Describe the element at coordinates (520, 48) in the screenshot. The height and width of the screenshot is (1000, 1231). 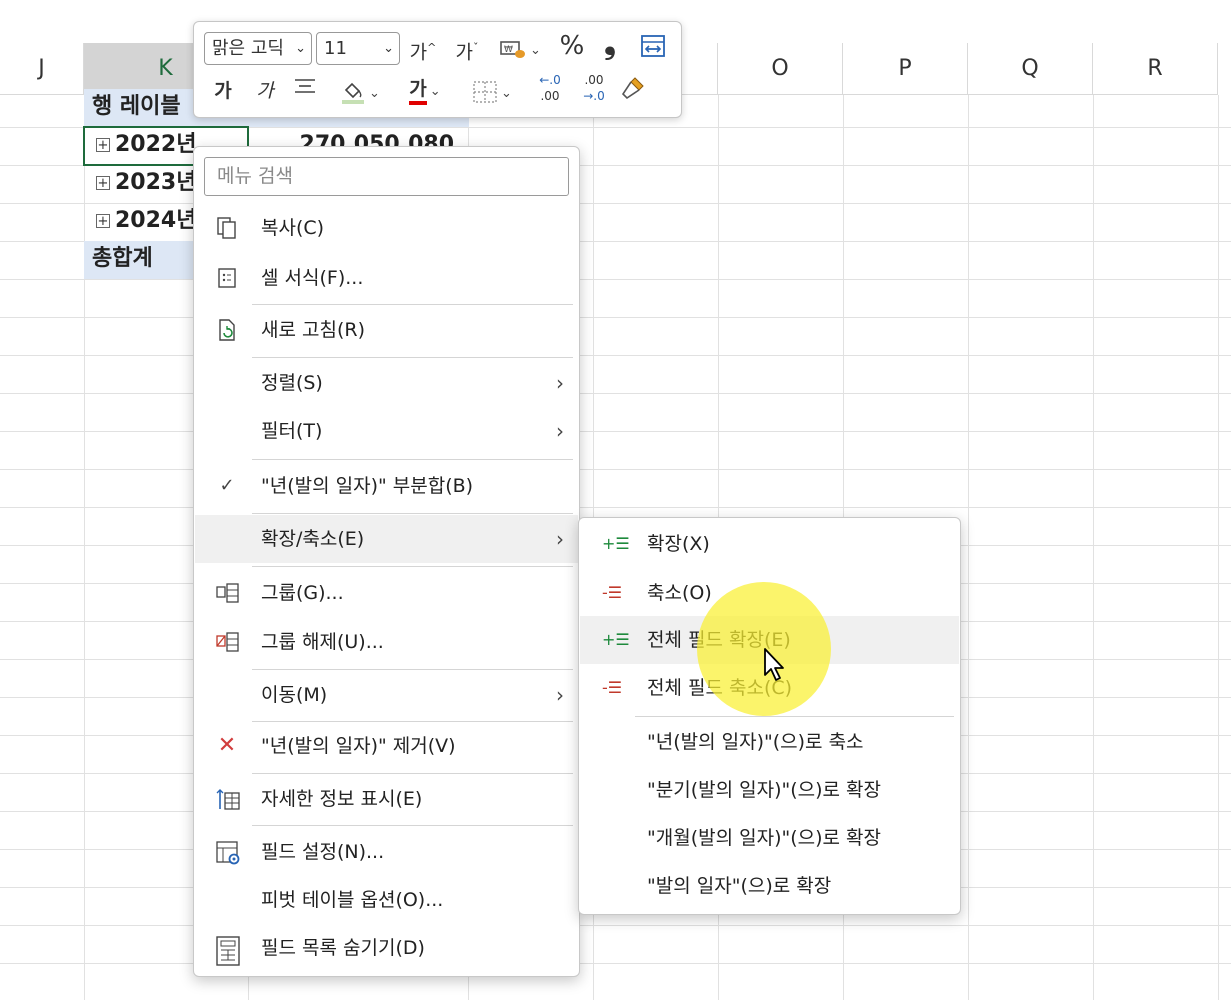
I see `accounting-format-button: ₩ ⌄` at that location.